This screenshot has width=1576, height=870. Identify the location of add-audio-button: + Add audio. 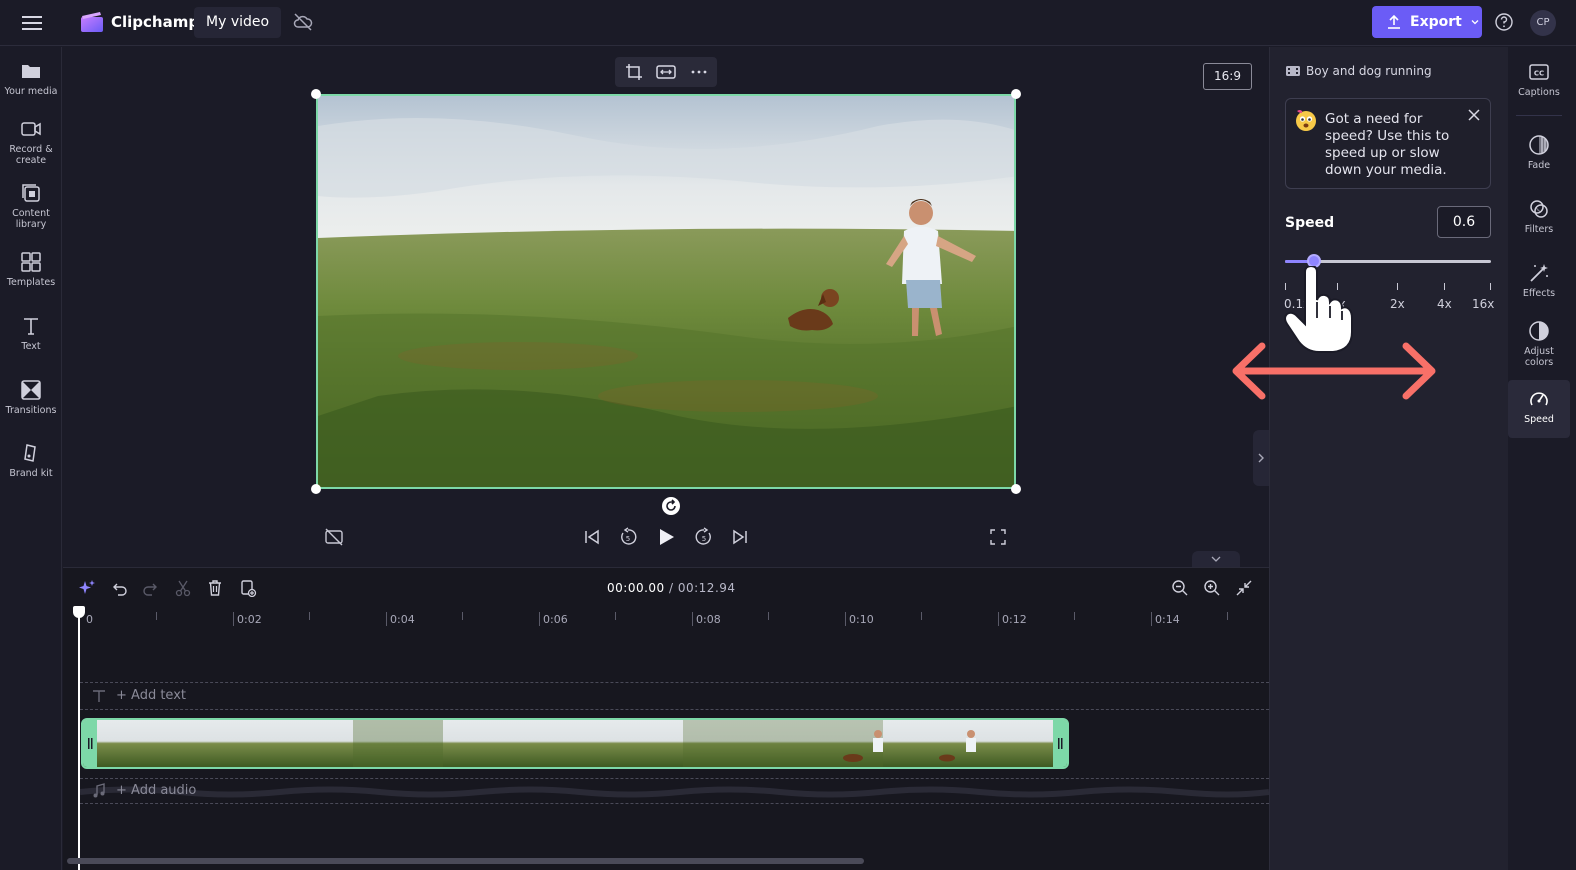
(156, 790).